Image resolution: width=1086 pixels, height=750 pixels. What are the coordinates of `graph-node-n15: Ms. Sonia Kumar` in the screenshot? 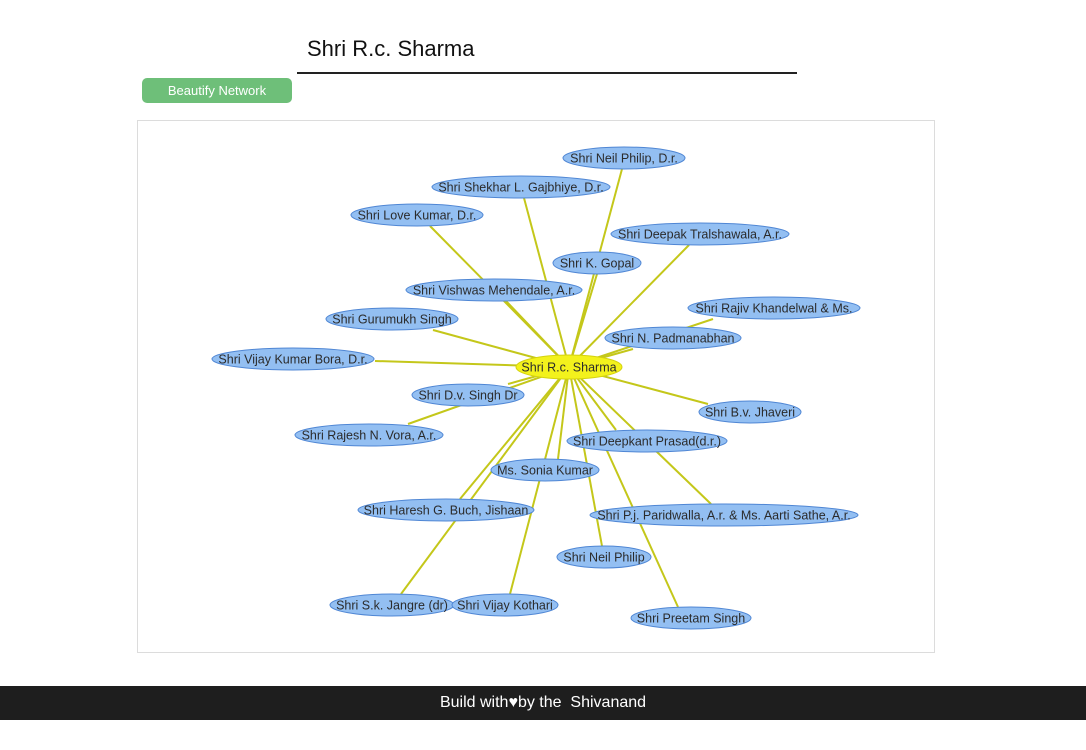 It's located at (545, 470).